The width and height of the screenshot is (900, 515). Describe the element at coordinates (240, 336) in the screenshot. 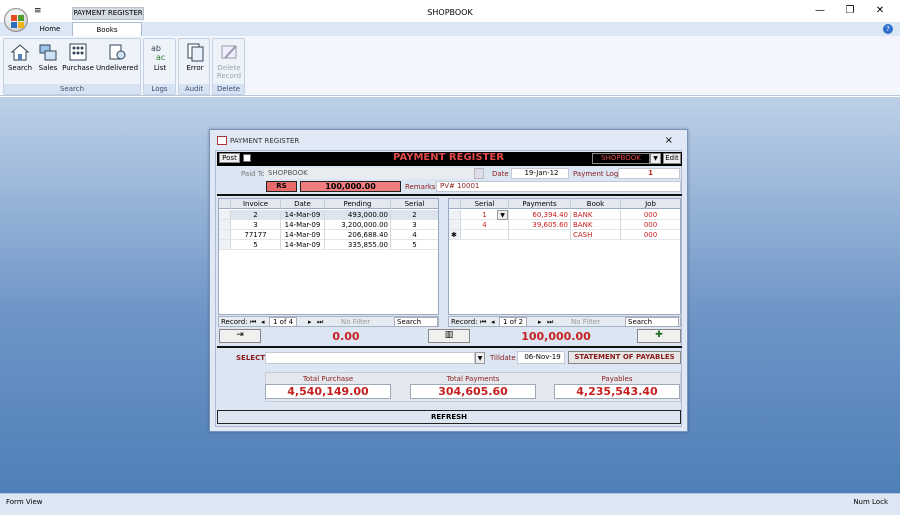

I see `exit-button: ⇥` at that location.